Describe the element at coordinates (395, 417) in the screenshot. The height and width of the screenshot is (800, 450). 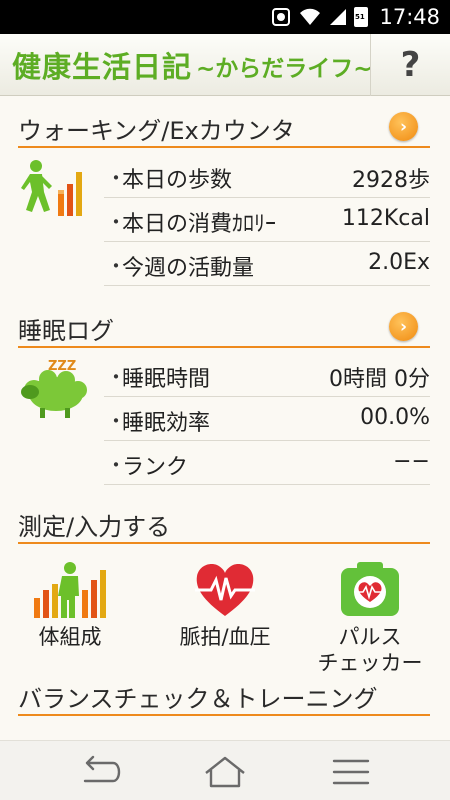
I see `sleep-efficiency-value: 00.0%` at that location.